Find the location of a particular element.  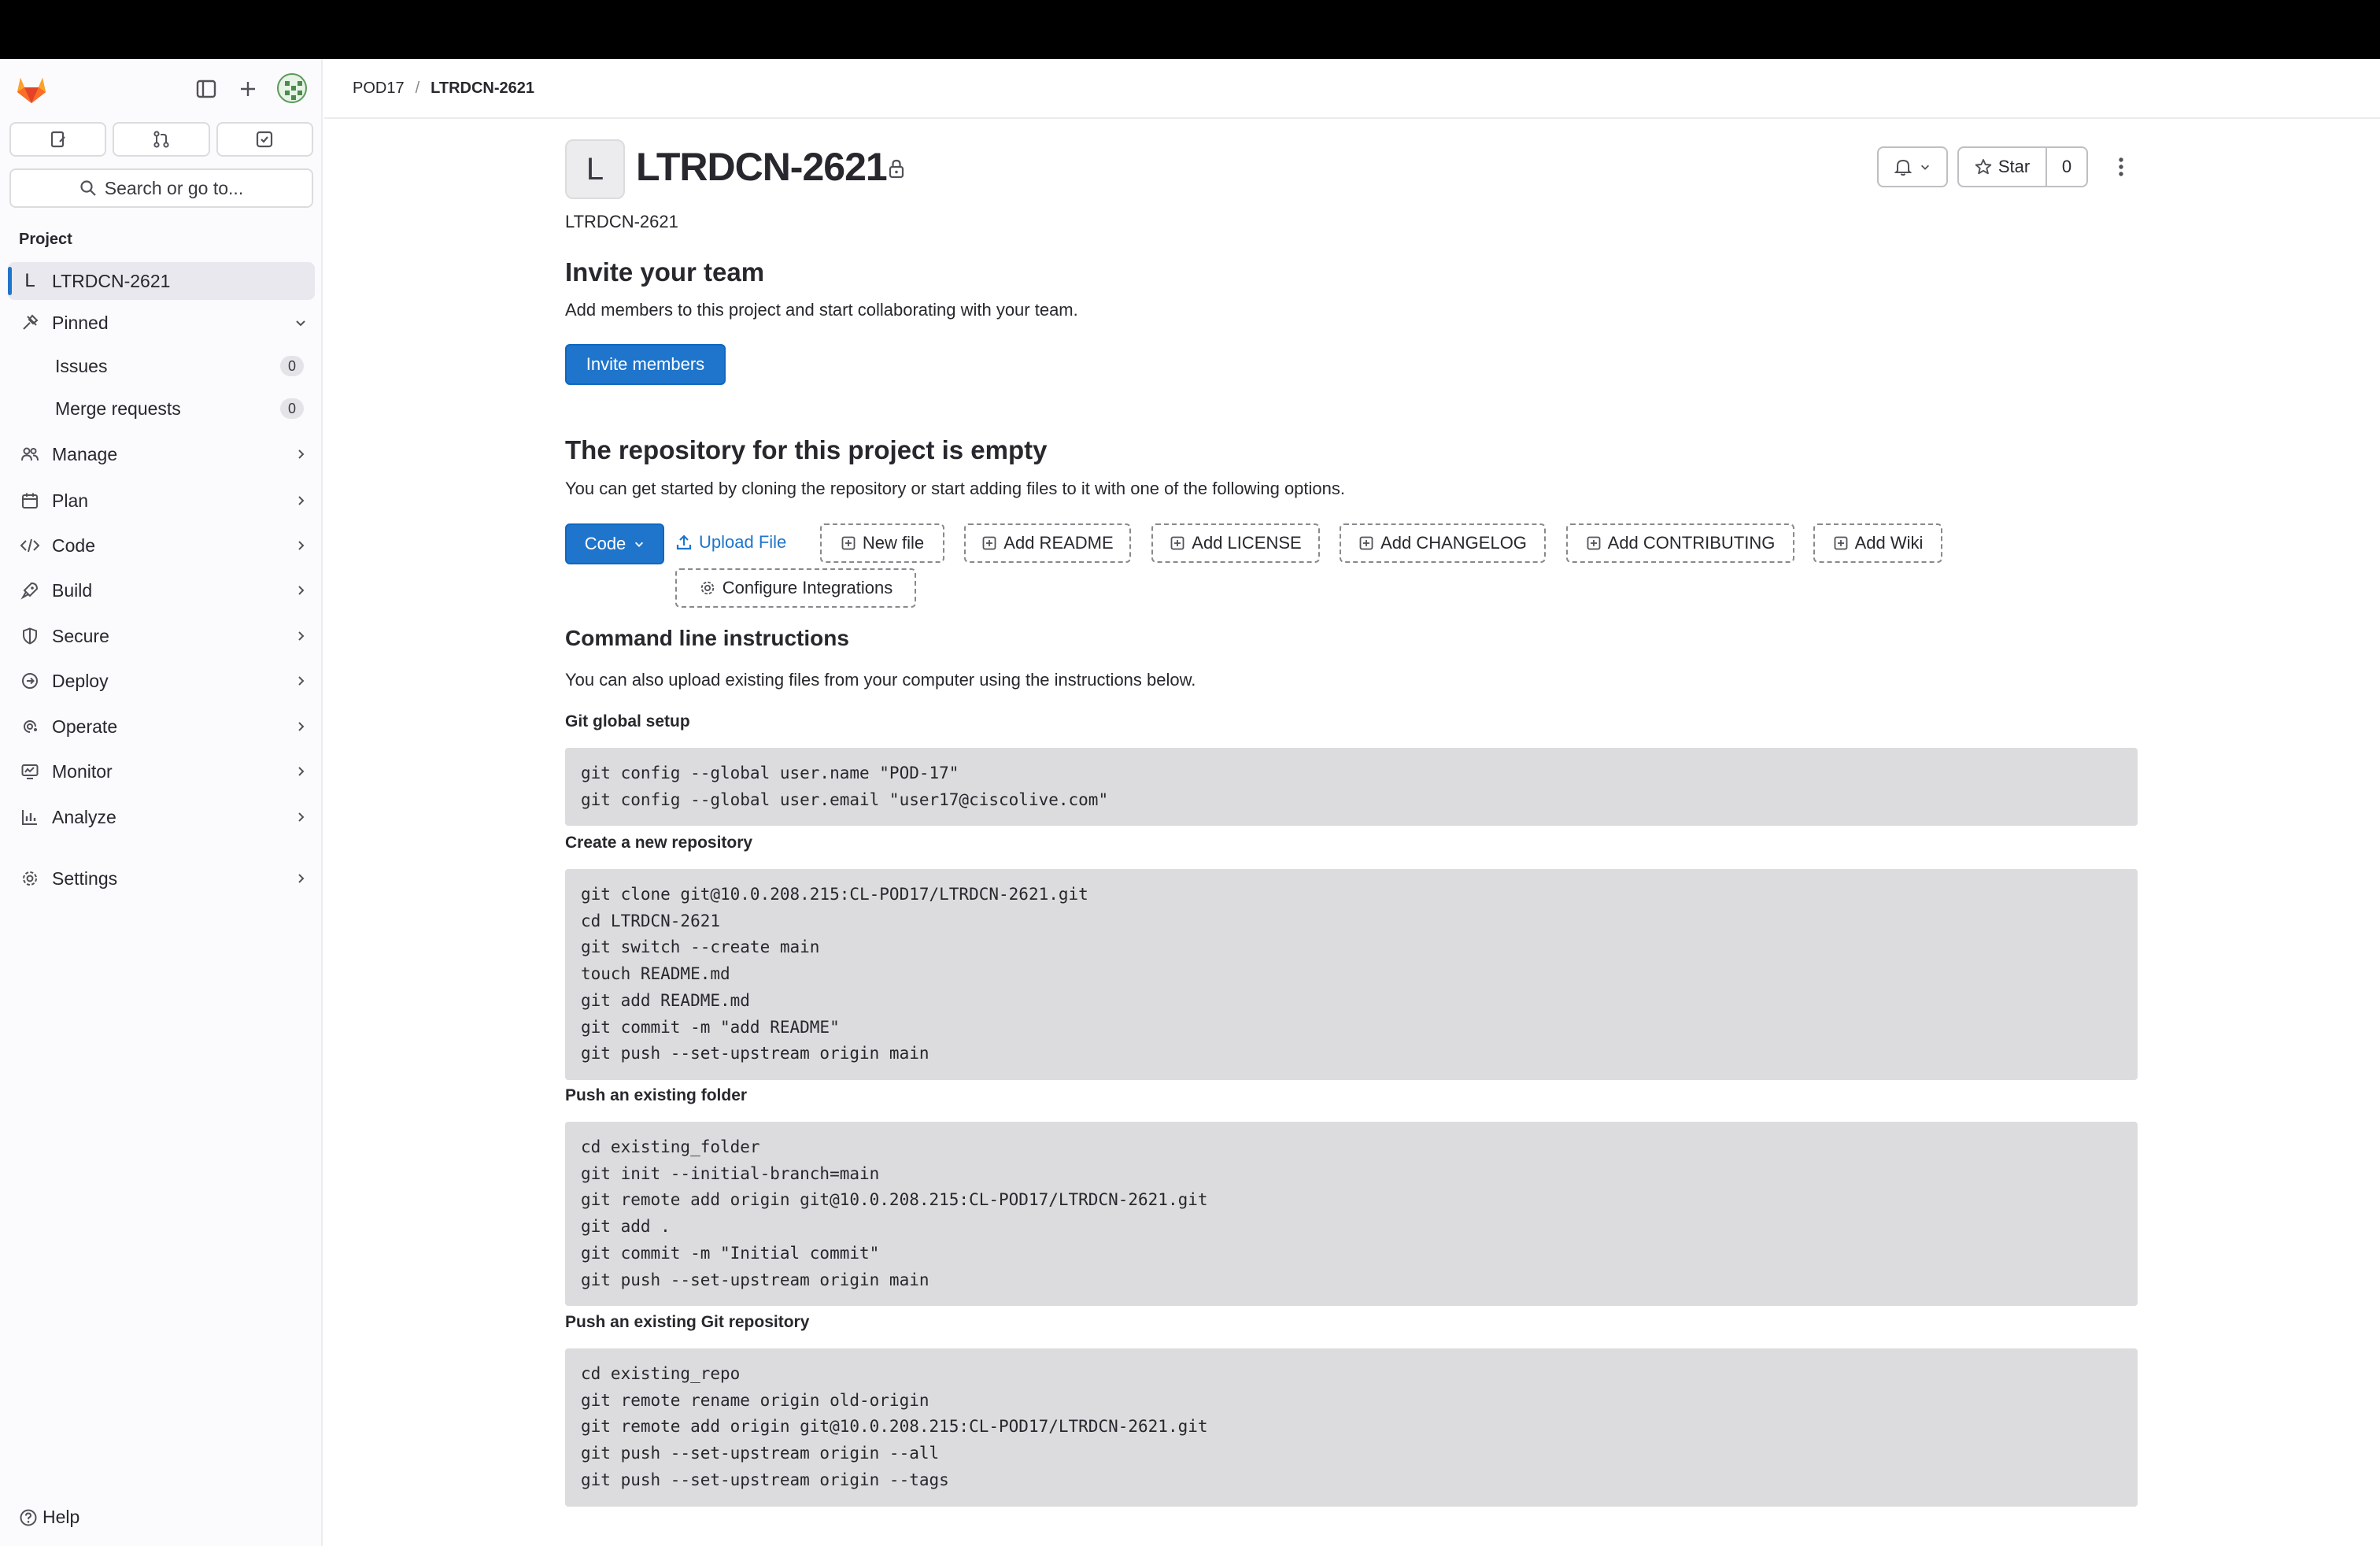

empty-repo-heading: The repository for this project is empty is located at coordinates (807, 450).